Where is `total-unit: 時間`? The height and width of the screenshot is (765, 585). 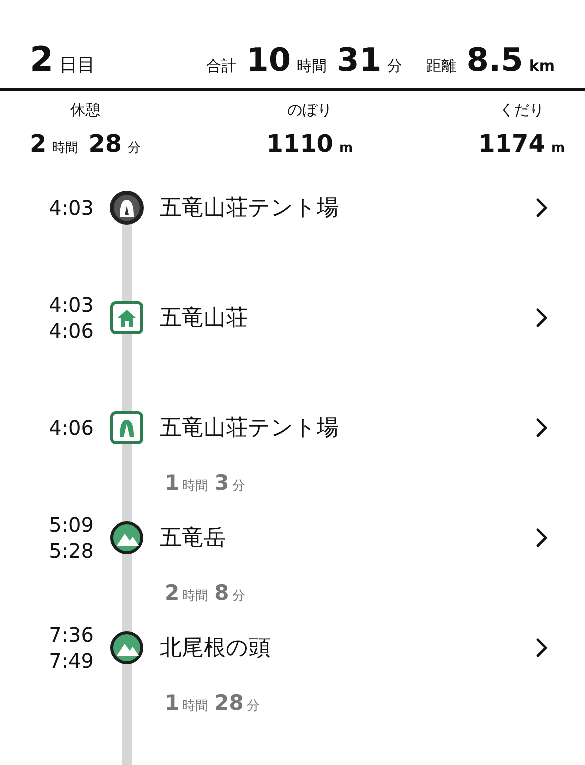
total-unit: 時間 is located at coordinates (312, 66).